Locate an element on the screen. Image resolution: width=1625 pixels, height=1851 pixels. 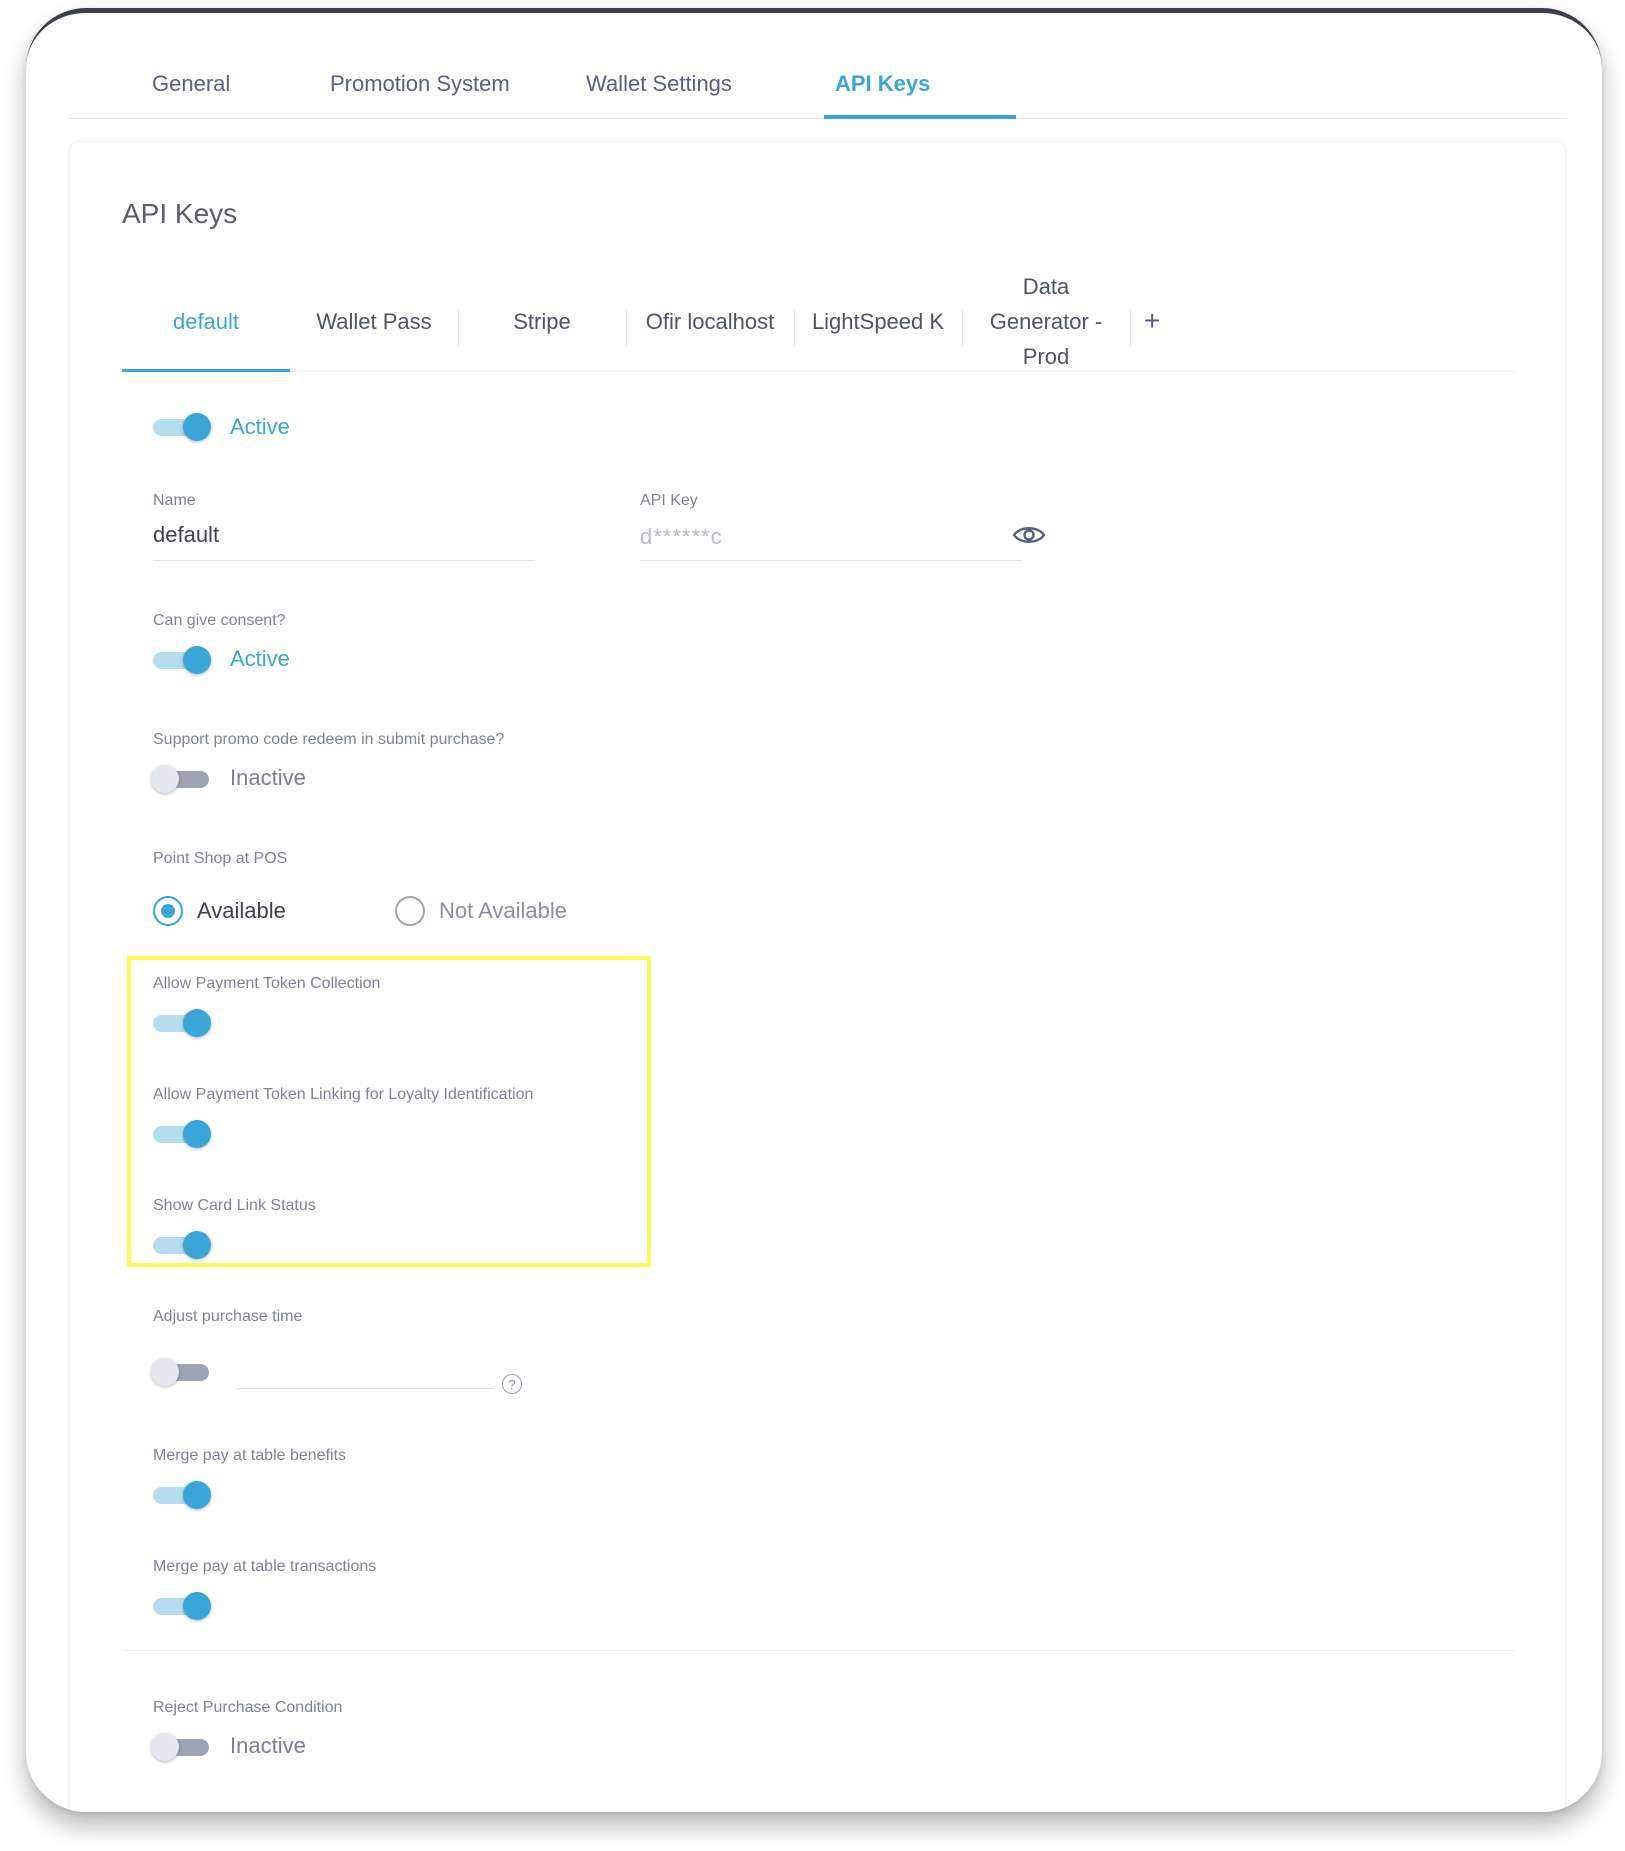
adjust-purchase-time-toggle is located at coordinates (182, 1372).